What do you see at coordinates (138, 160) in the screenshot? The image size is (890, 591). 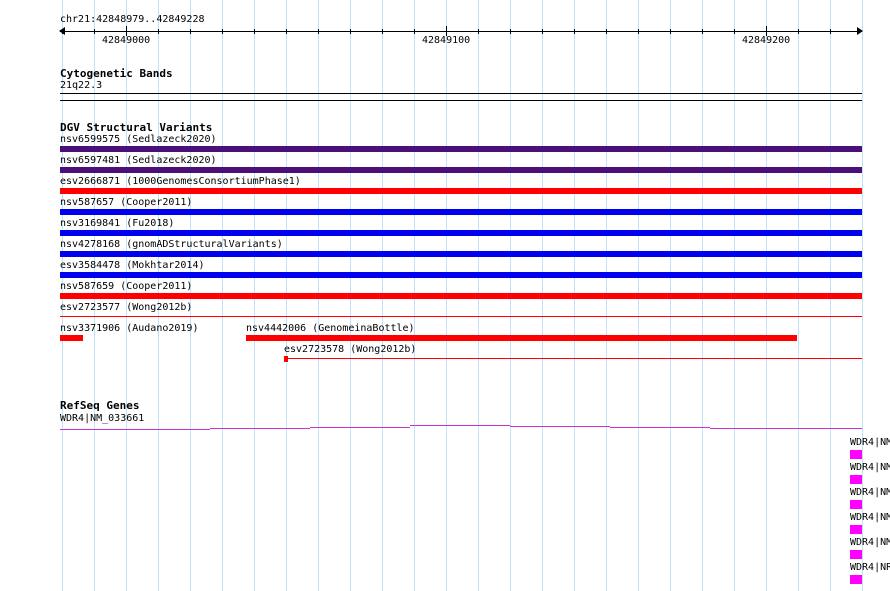 I see `variant-label: nsv6597481 (Sedlazeck2020)` at bounding box center [138, 160].